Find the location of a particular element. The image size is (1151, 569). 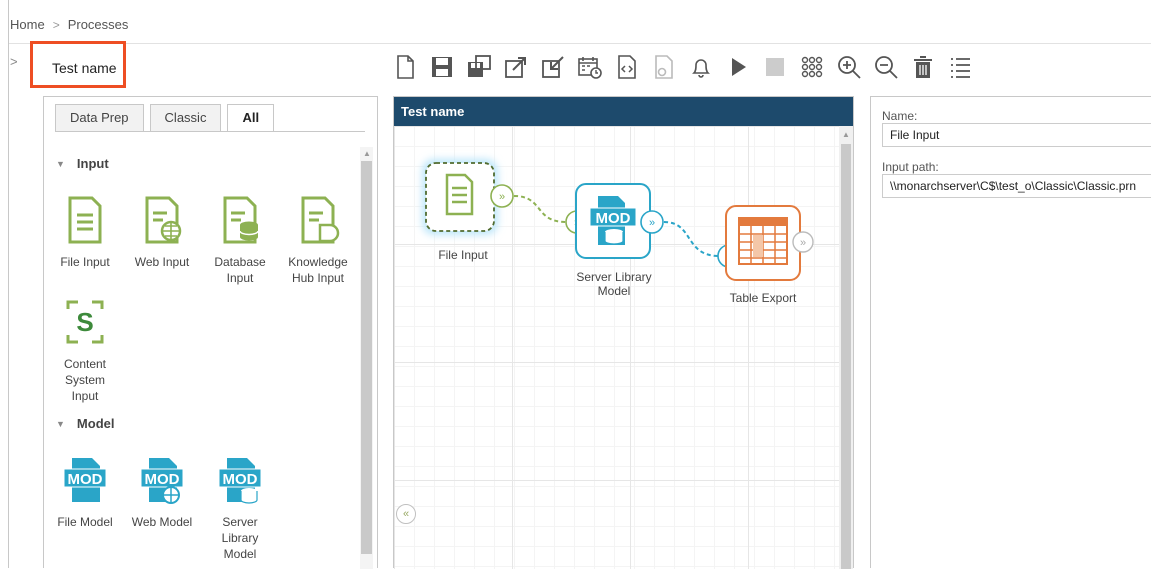

process-flow-diagram: » » MOD » › » is located at coordinates (618, 220).